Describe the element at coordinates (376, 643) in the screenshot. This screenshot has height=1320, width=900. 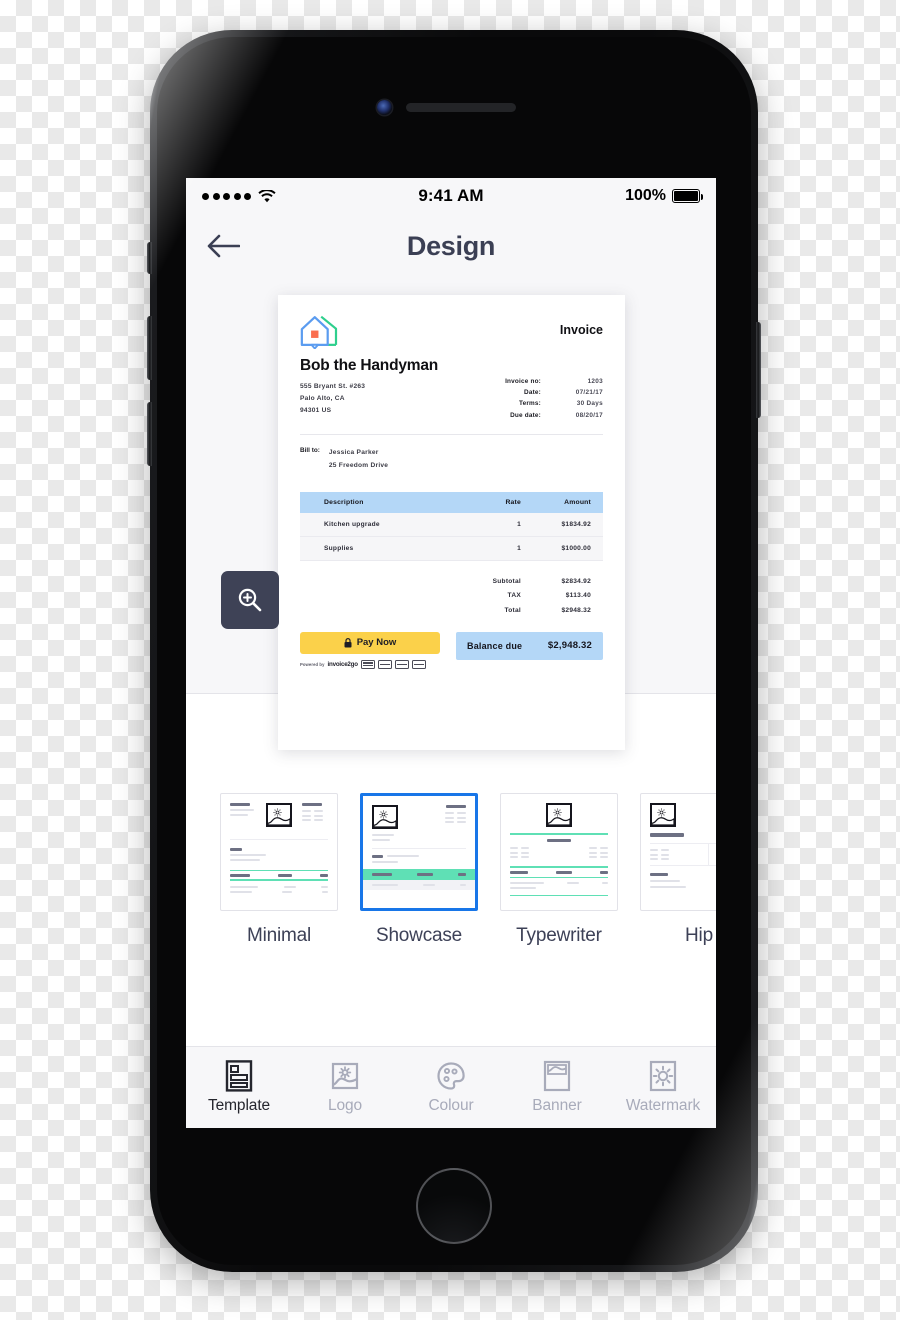
I see `pay-now-label: Pay Now` at that location.